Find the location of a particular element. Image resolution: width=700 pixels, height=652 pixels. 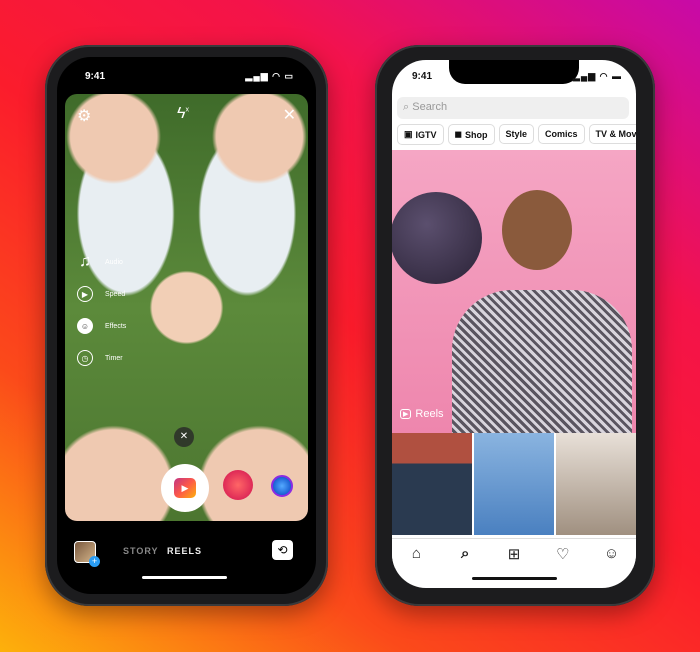

chip-style: Style is located at coordinates (516, 134).